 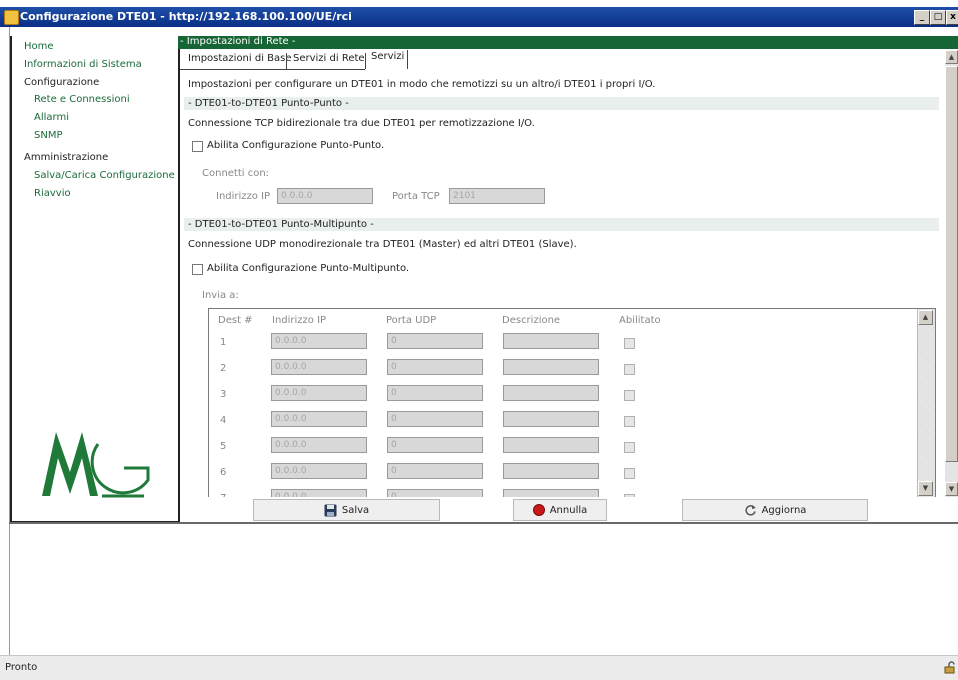 What do you see at coordinates (329, 60) in the screenshot?
I see `tab-network-services: Servizi di Rete` at bounding box center [329, 60].